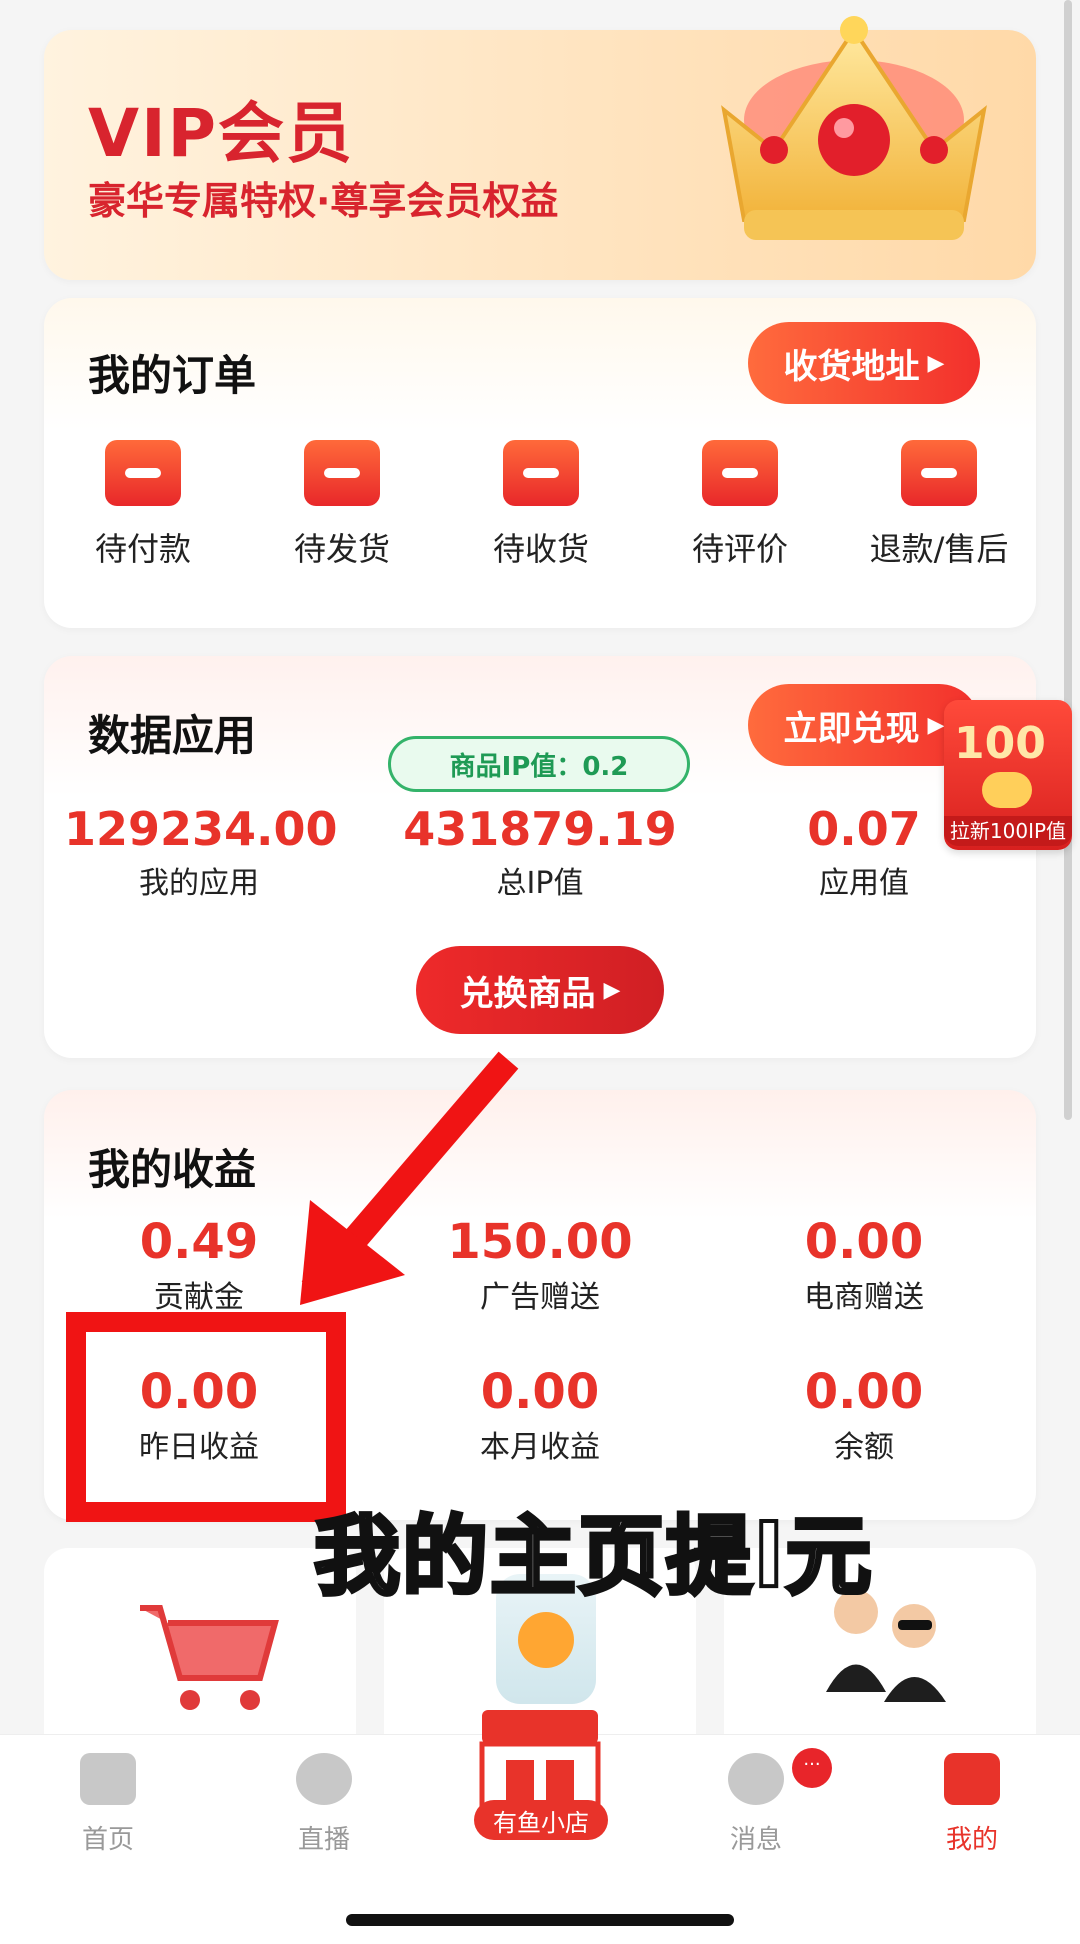 This screenshot has height=1944, width=1080. Describe the element at coordinates (864, 829) in the screenshot. I see `stat-value: 0.07` at that location.